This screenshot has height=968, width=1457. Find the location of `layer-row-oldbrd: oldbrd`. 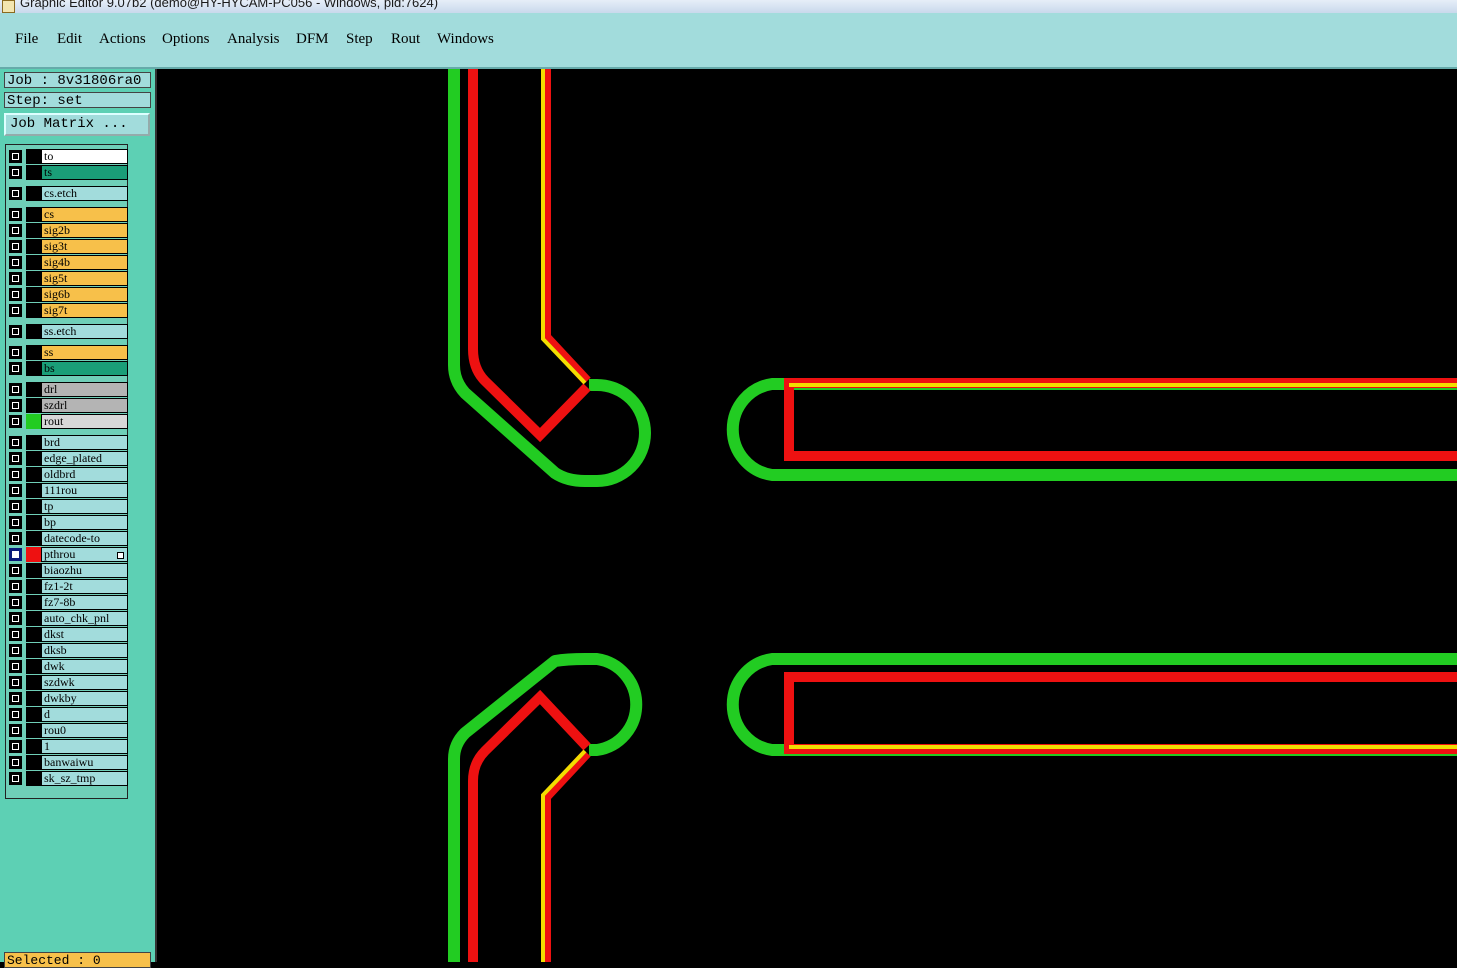

layer-row-oldbrd: oldbrd is located at coordinates (67, 474).